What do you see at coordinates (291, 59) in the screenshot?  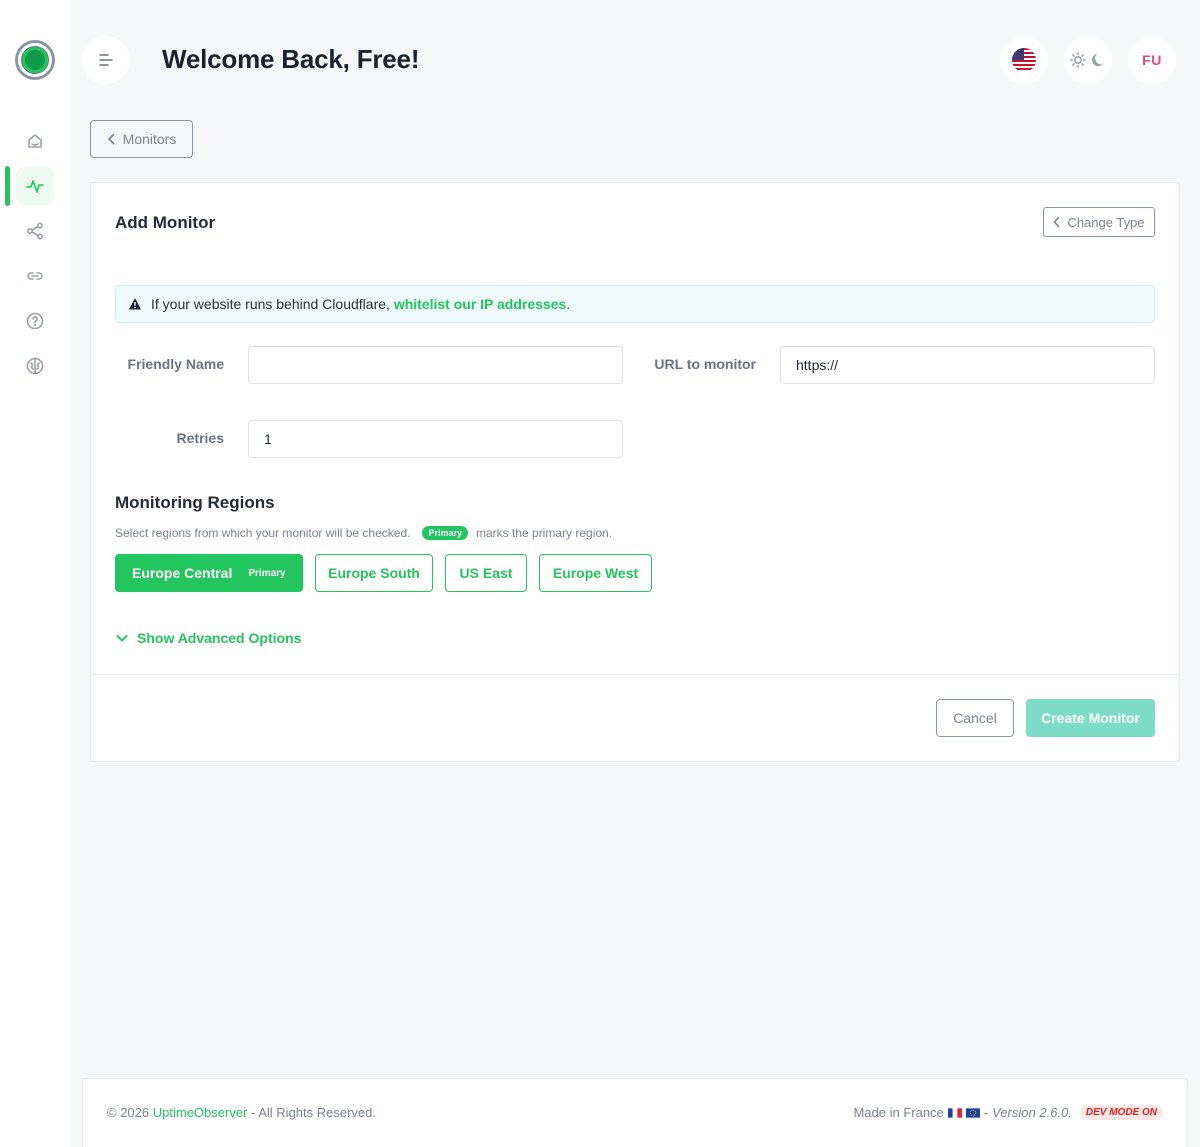 I see `page-title: Welcome Back, Free!` at bounding box center [291, 59].